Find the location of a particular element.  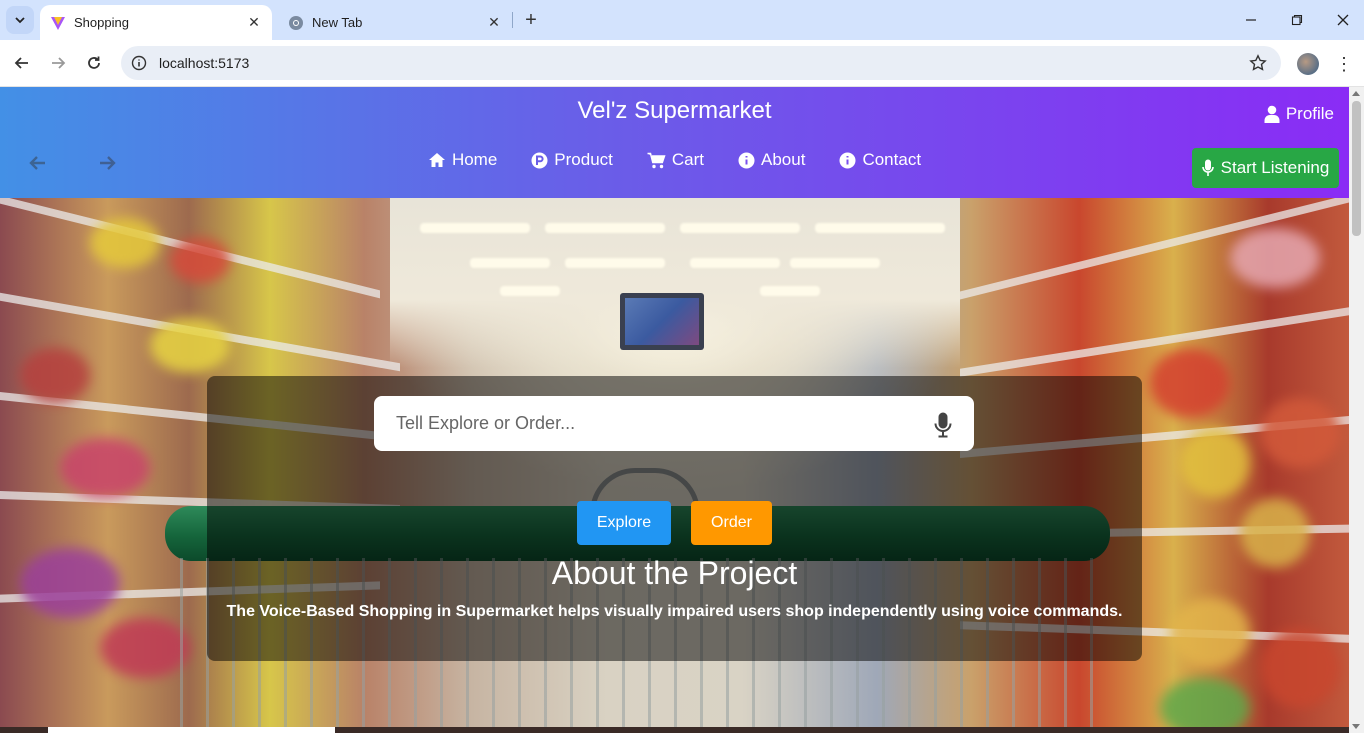

scroll-up-icon is located at coordinates (1356, 93).